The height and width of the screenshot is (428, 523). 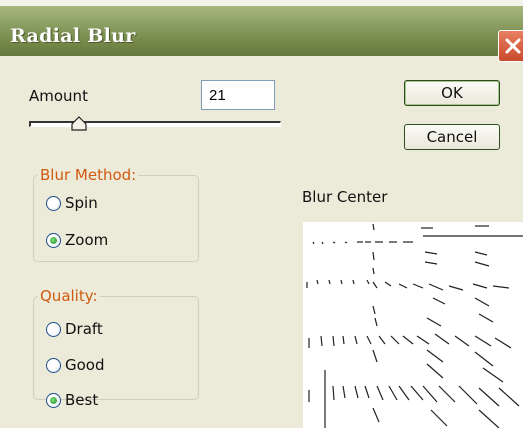 I want to click on close-button, so click(x=510, y=46).